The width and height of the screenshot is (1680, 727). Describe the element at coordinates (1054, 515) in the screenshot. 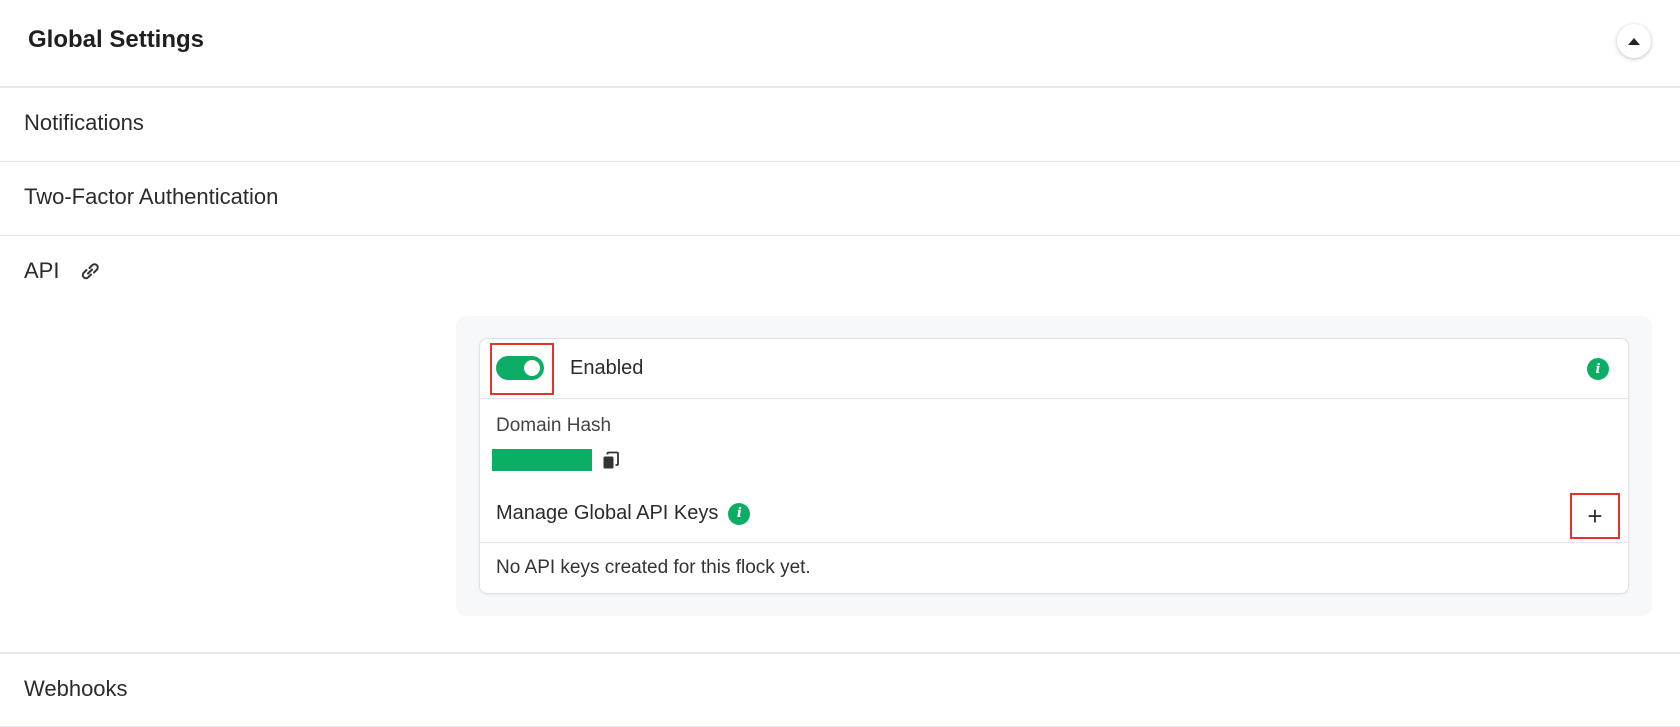

I see `manage-api-keys-row: Manage Global API Keys i +` at that location.